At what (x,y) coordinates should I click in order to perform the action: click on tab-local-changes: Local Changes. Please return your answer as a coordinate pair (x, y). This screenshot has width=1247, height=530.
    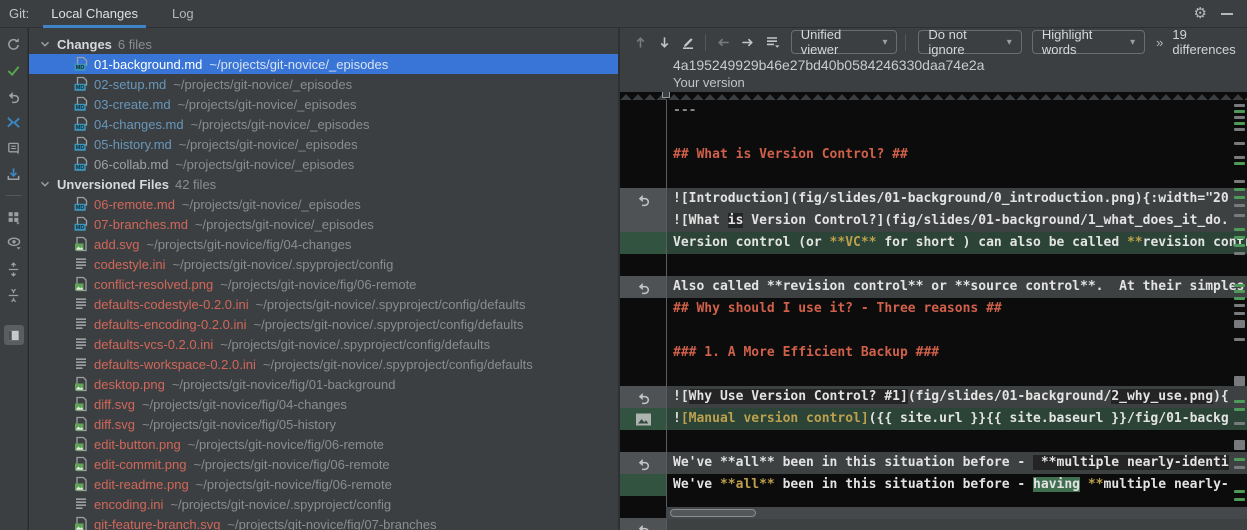
    Looking at the image, I should click on (94, 14).